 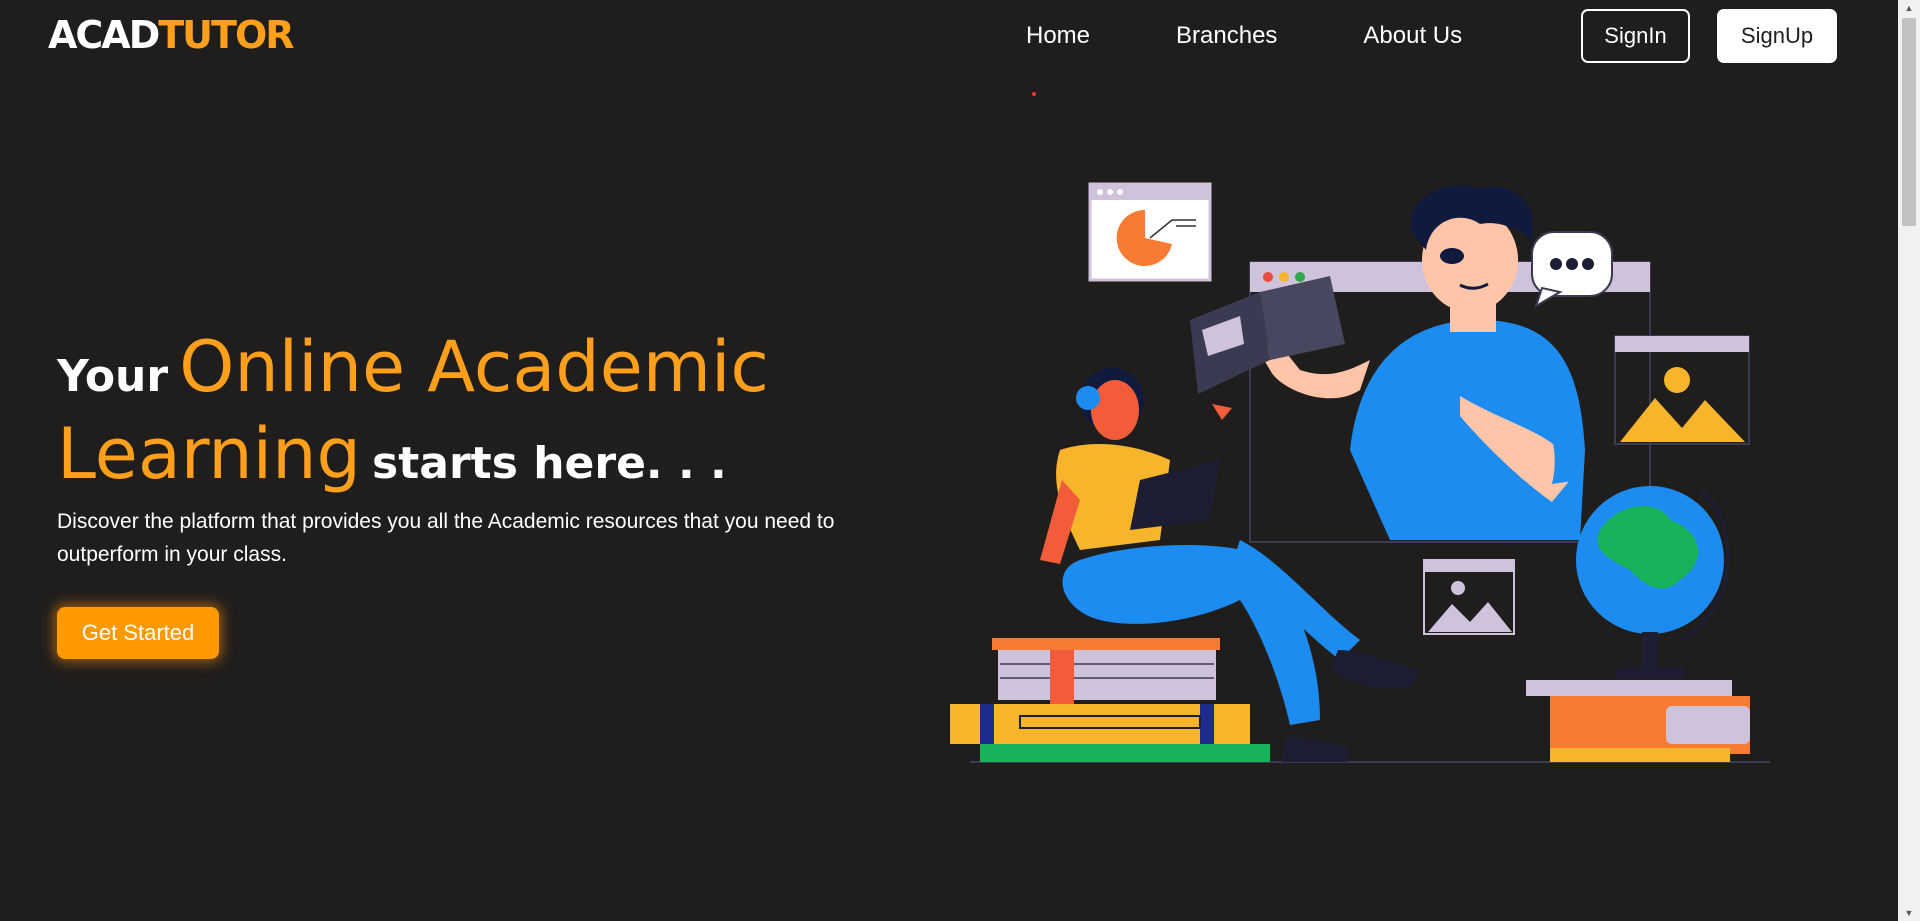 I want to click on signup-button: SignUp, so click(x=1777, y=36).